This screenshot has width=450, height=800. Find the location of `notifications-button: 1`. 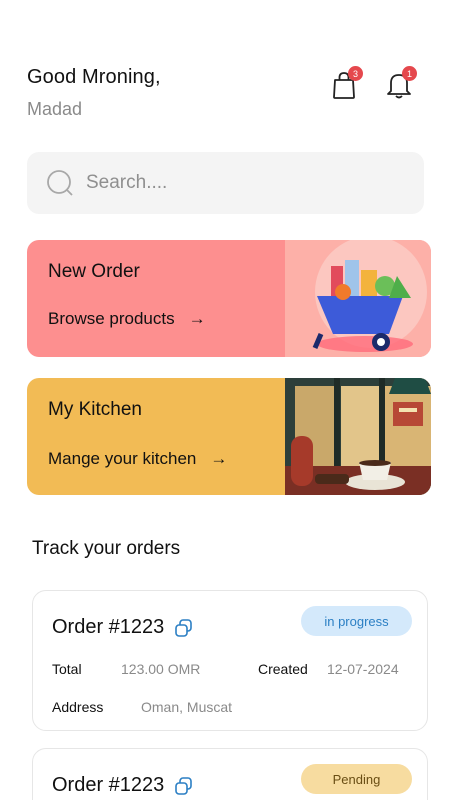

notifications-button: 1 is located at coordinates (400, 84).